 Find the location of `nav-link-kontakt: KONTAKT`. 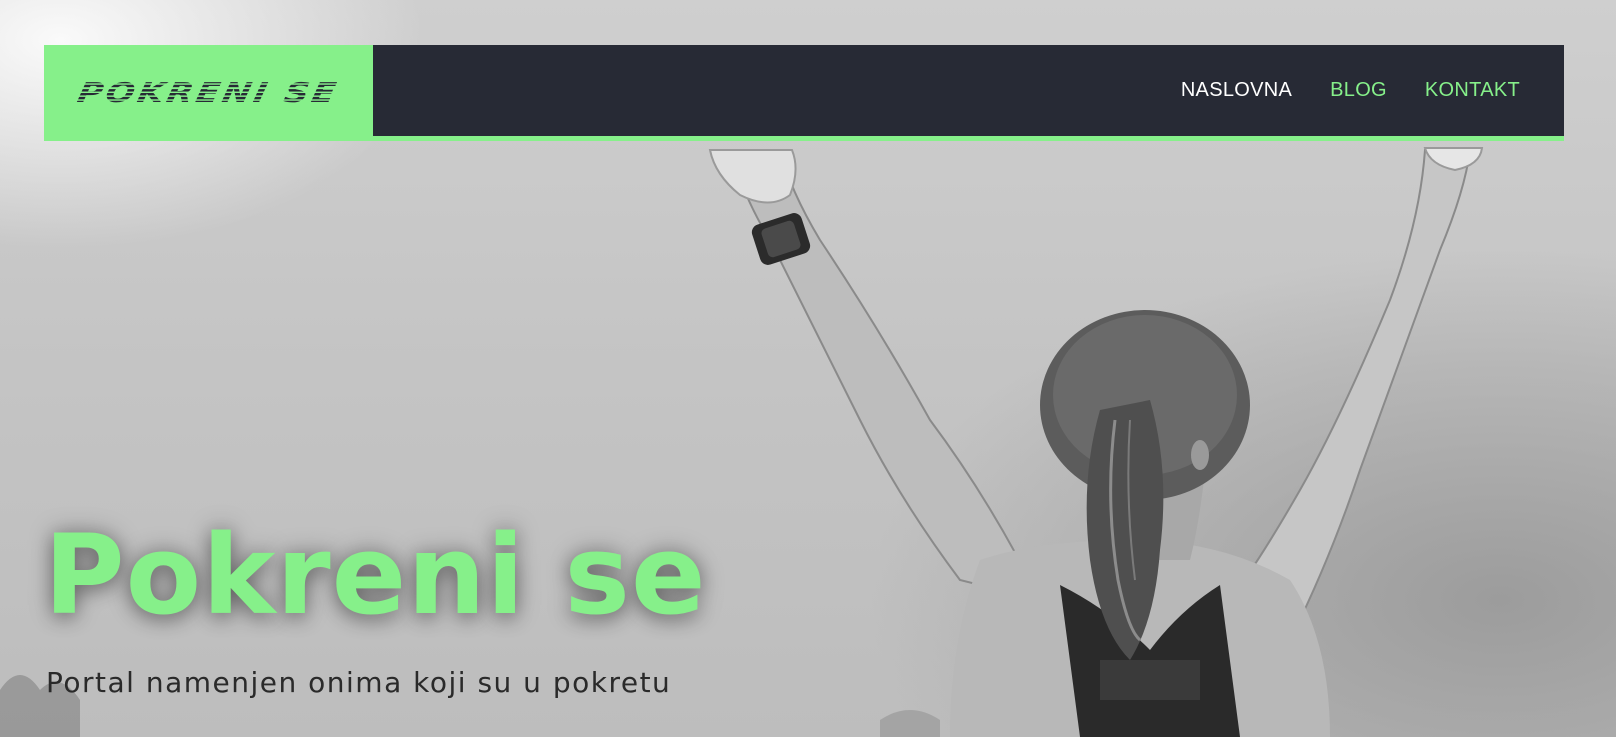

nav-link-kontakt: KONTAKT is located at coordinates (1472, 90).